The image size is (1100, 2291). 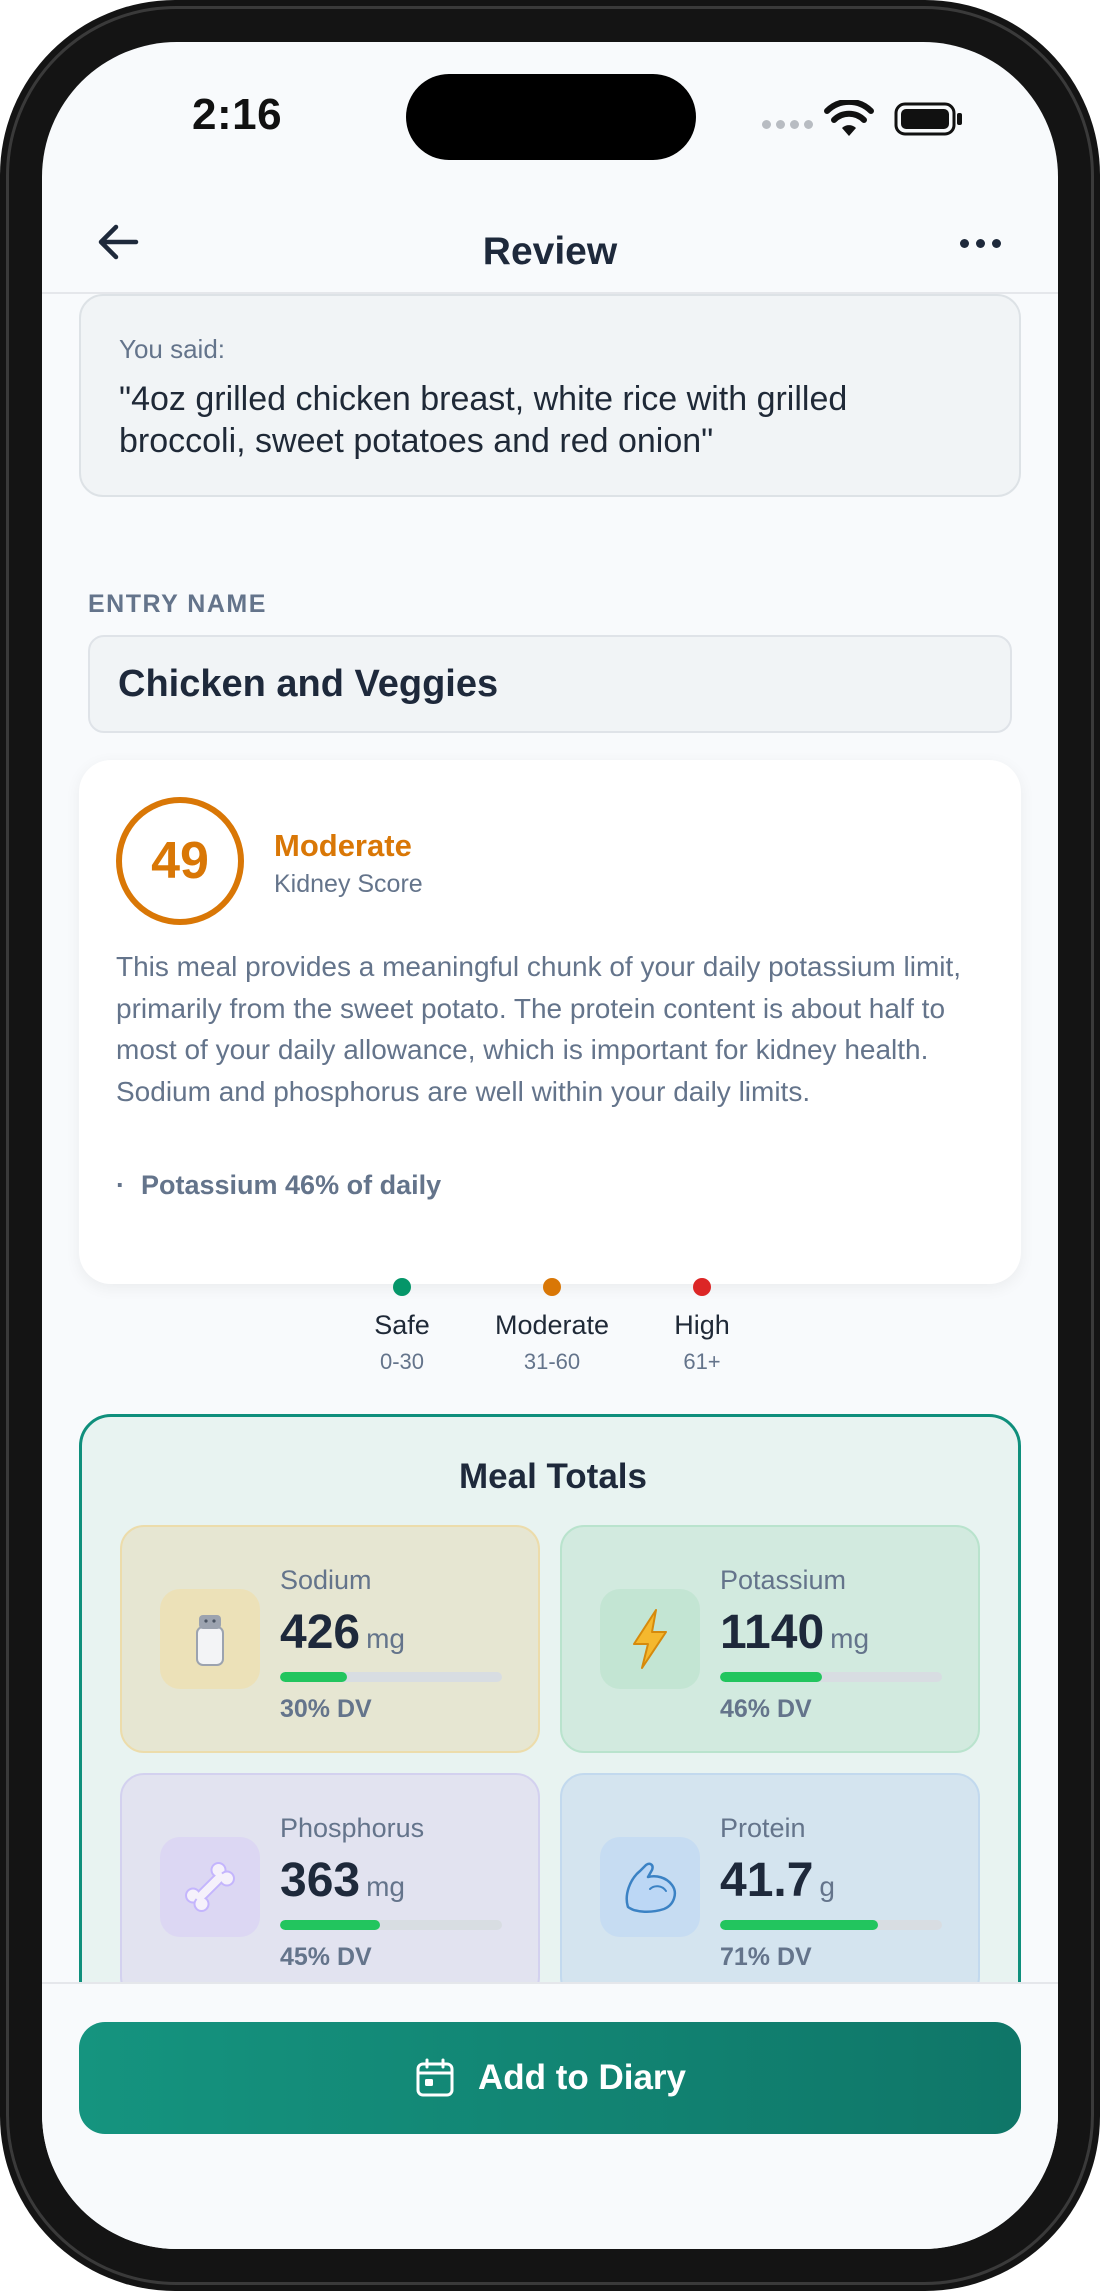 I want to click on nutrient-value: 41.7 g, so click(x=777, y=1880).